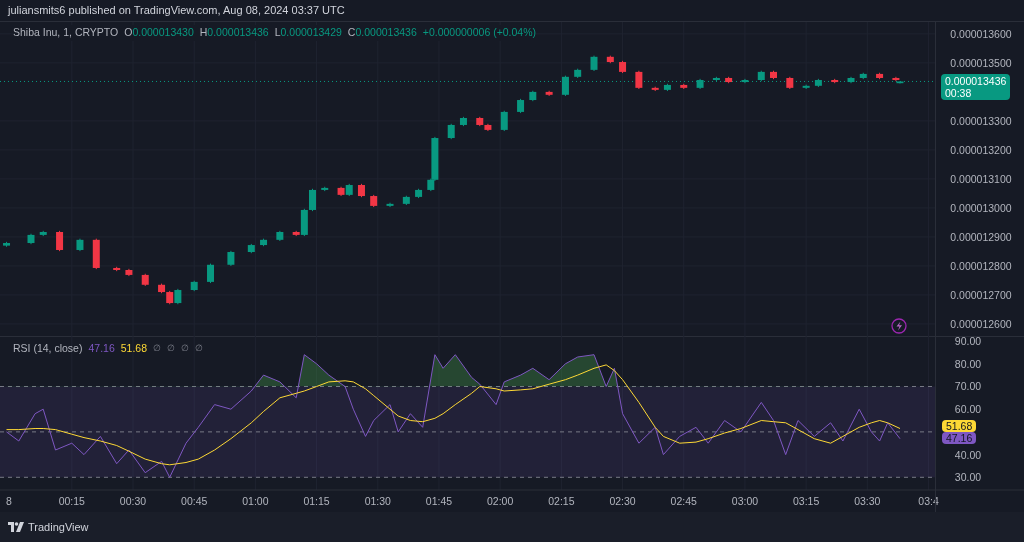  What do you see at coordinates (439, 501) in the screenshot?
I see `time-axis-label: 01:45` at bounding box center [439, 501].